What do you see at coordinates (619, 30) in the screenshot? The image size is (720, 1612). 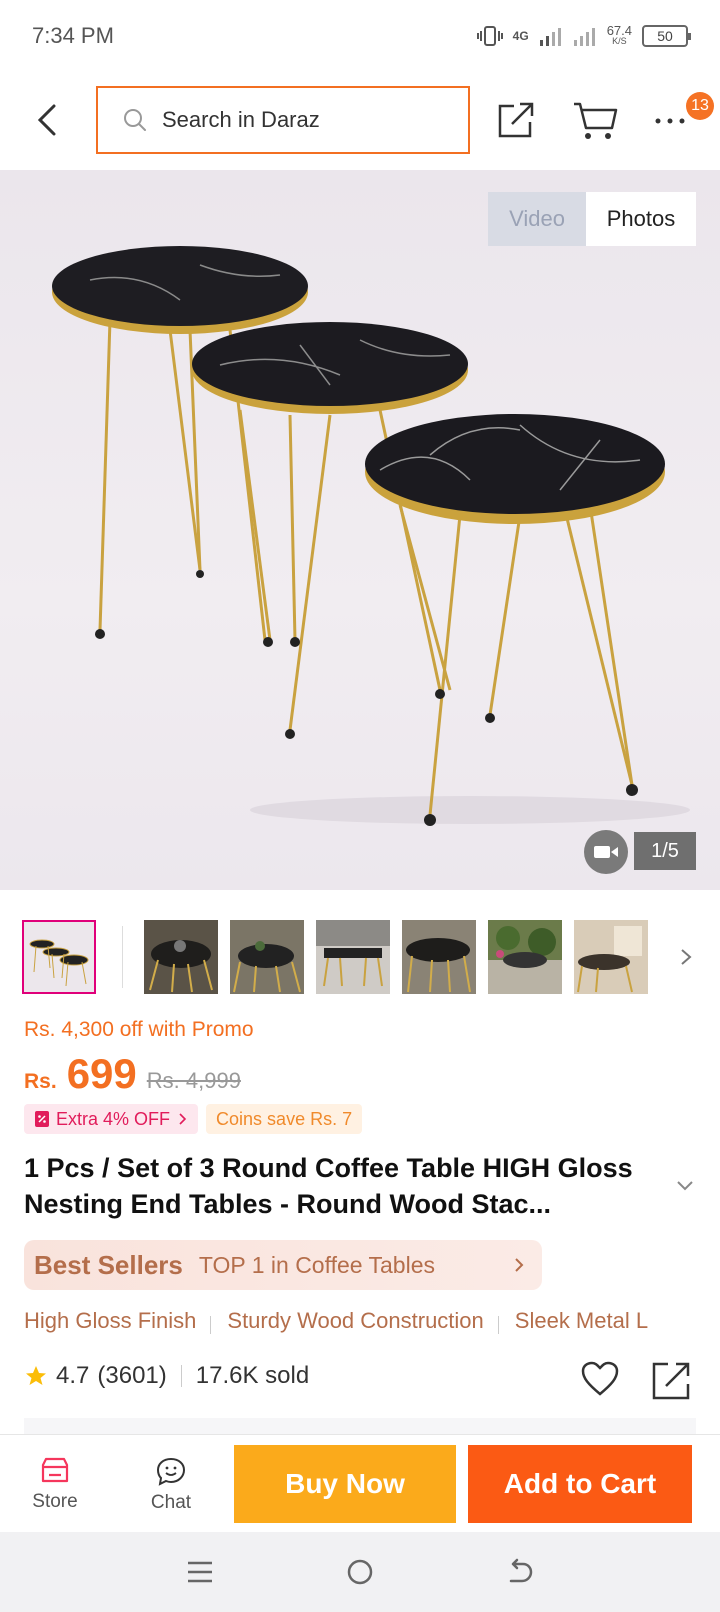 I see `net-speed-value: 67.4` at bounding box center [619, 30].